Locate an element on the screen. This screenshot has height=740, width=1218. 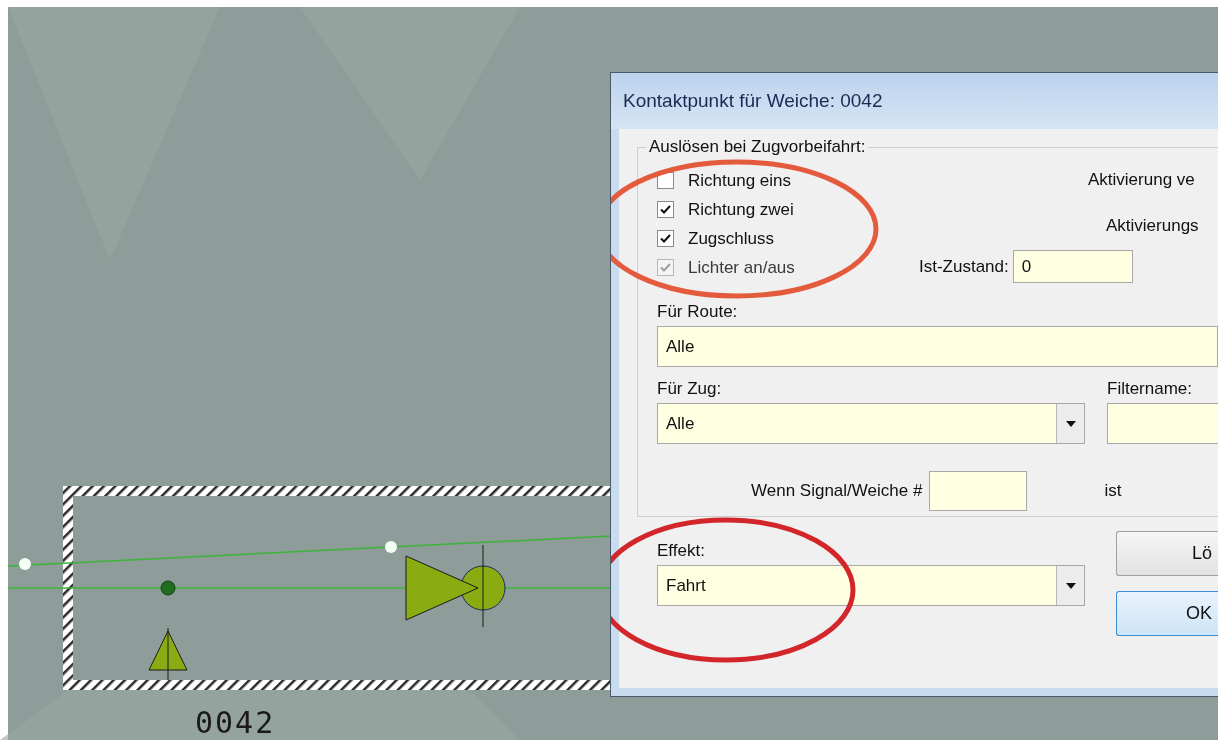
field-label: Ist-Zustand: is located at coordinates (964, 266).